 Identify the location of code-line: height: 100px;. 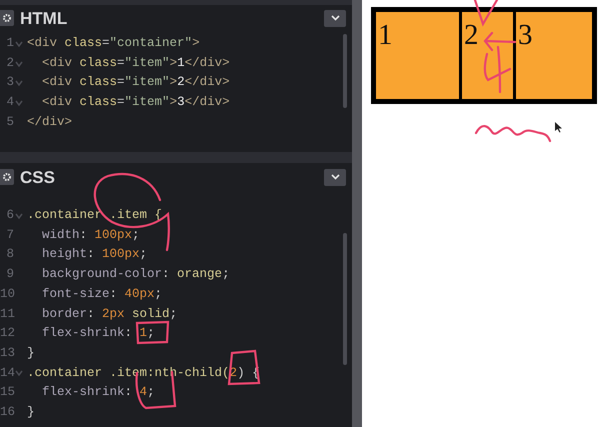
(94, 255).